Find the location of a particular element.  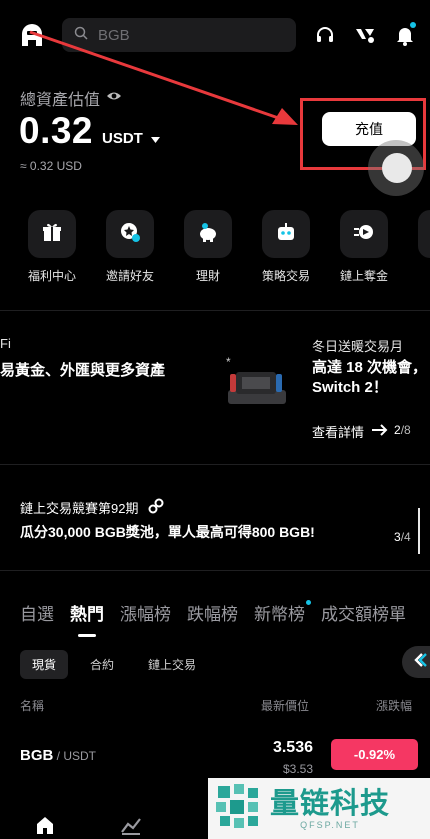

usd-equivalent: ≈ 0.32 USD is located at coordinates (51, 166).